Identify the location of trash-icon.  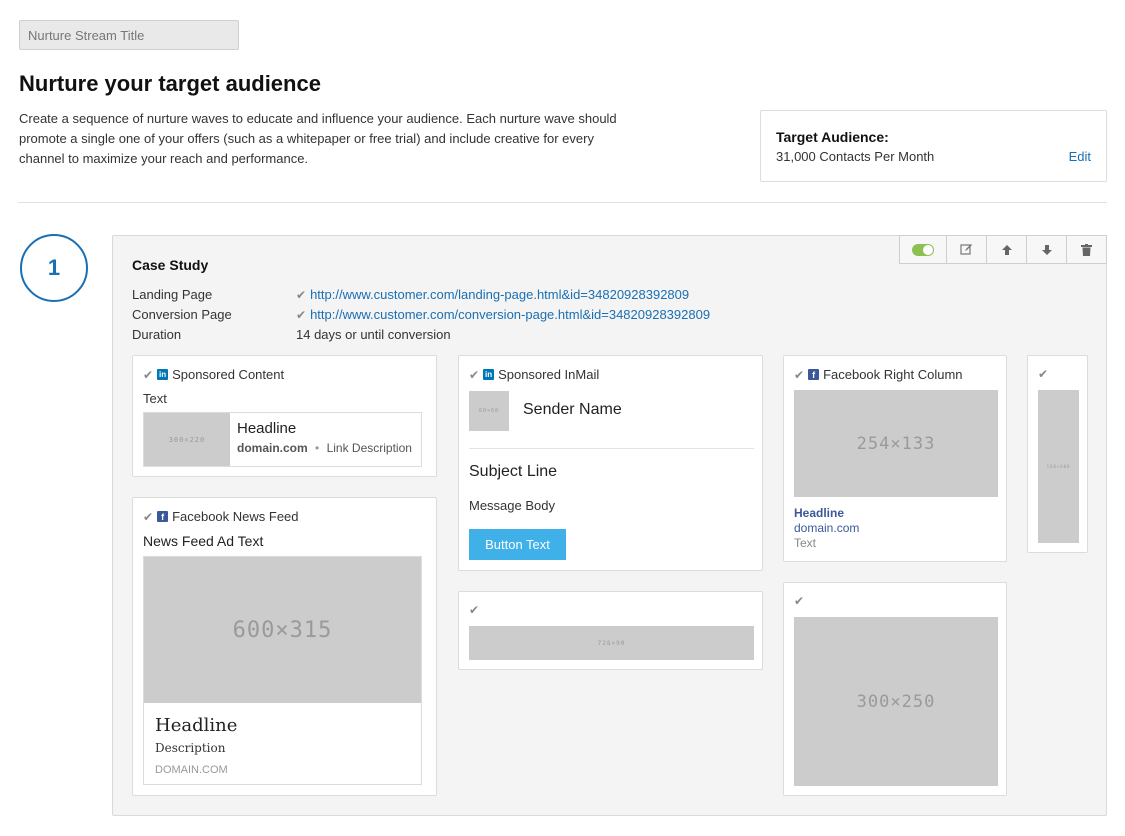
(1086, 249).